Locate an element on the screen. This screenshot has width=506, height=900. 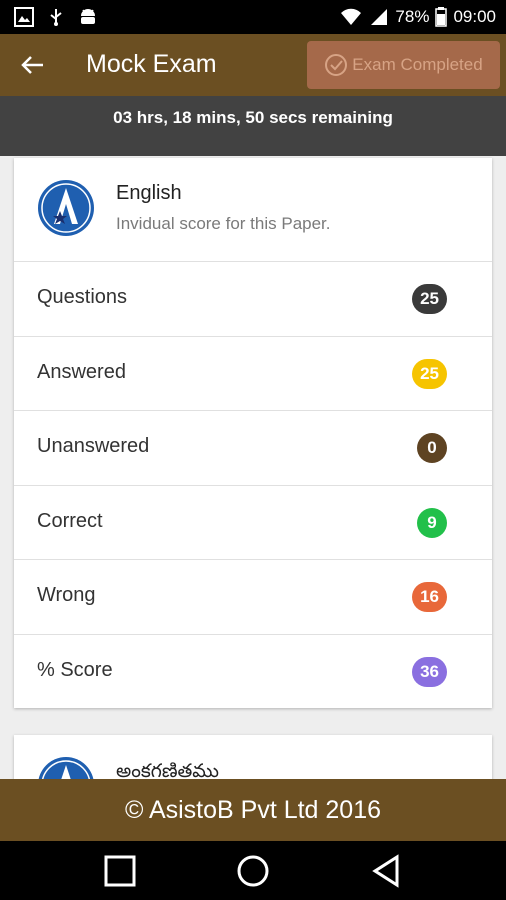
questions-count-badge: 25 is located at coordinates (429, 299).